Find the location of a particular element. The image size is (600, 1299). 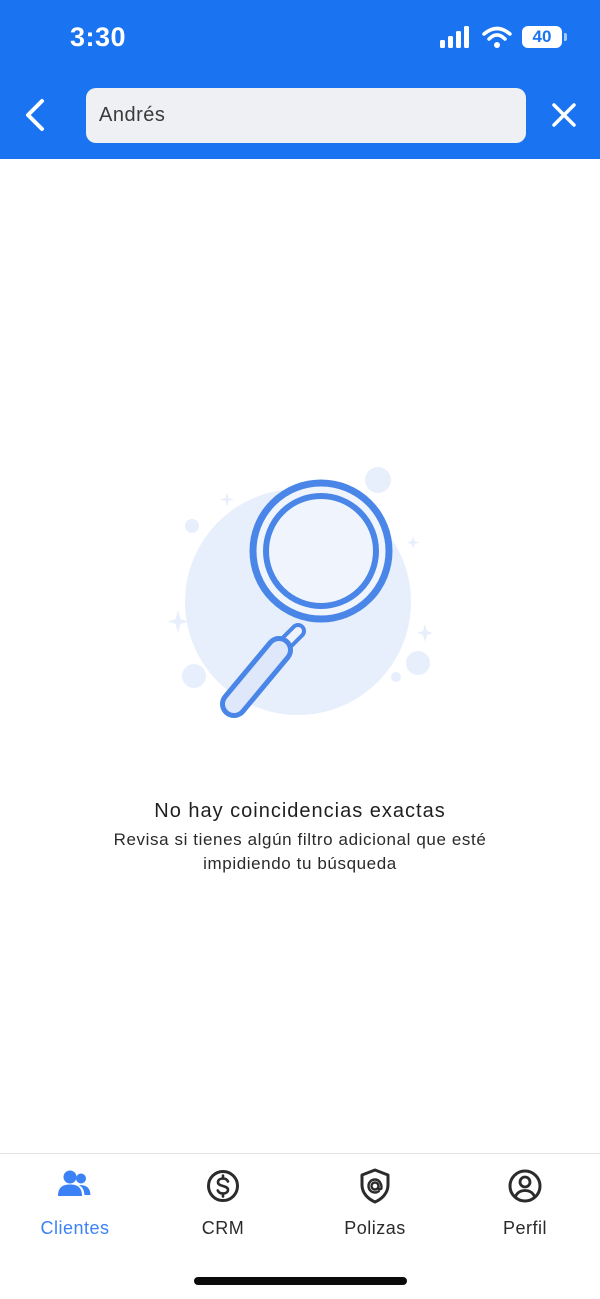

chevron-left-icon is located at coordinates (35, 115).